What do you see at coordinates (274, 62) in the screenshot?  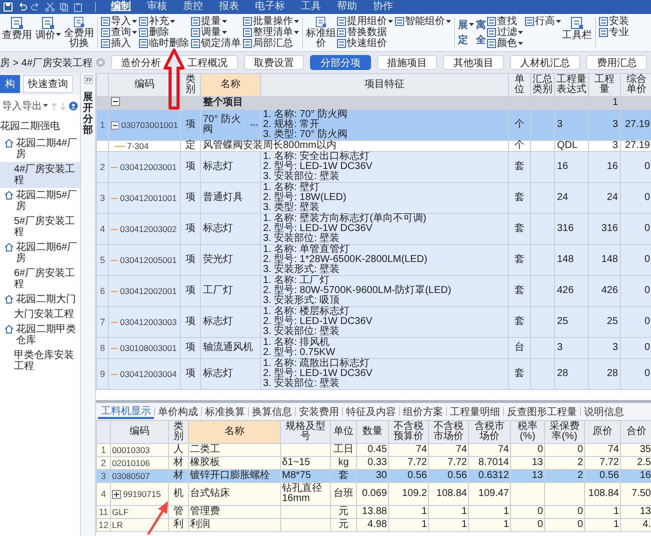 I see `view-tab: 取费设置` at bounding box center [274, 62].